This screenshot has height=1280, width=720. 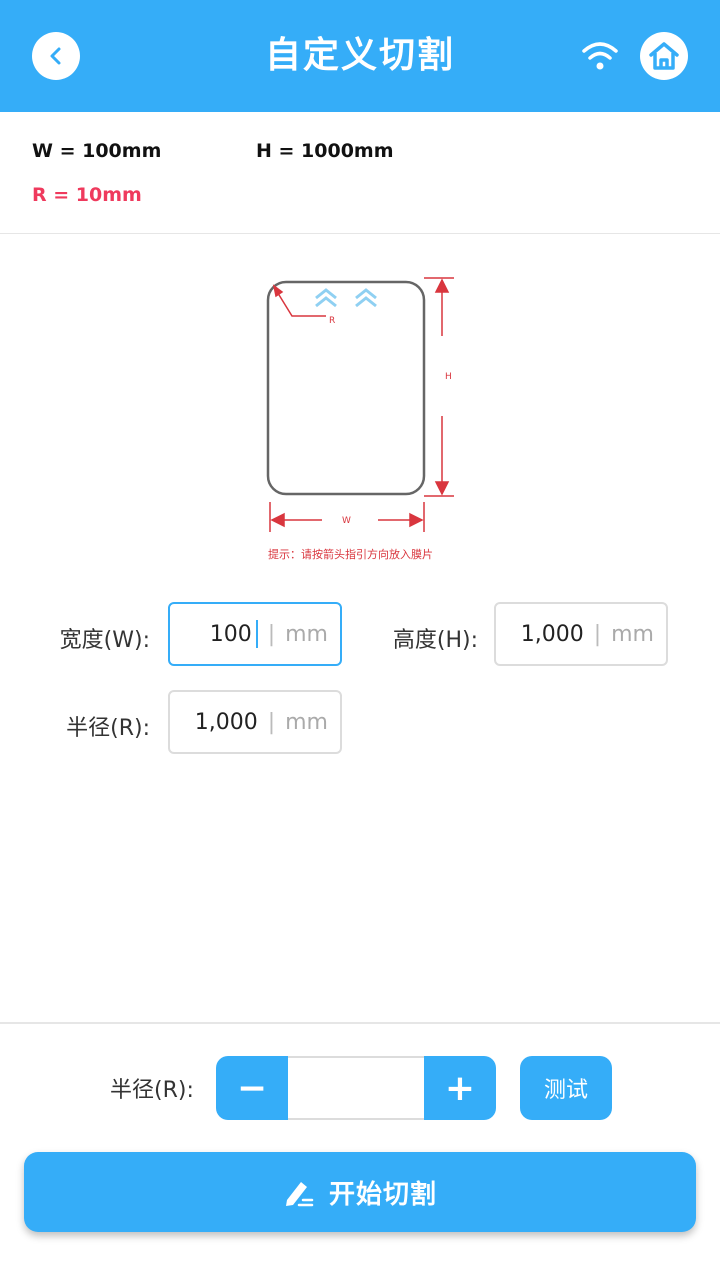 I want to click on chevron-left-icon, so click(x=55, y=56).